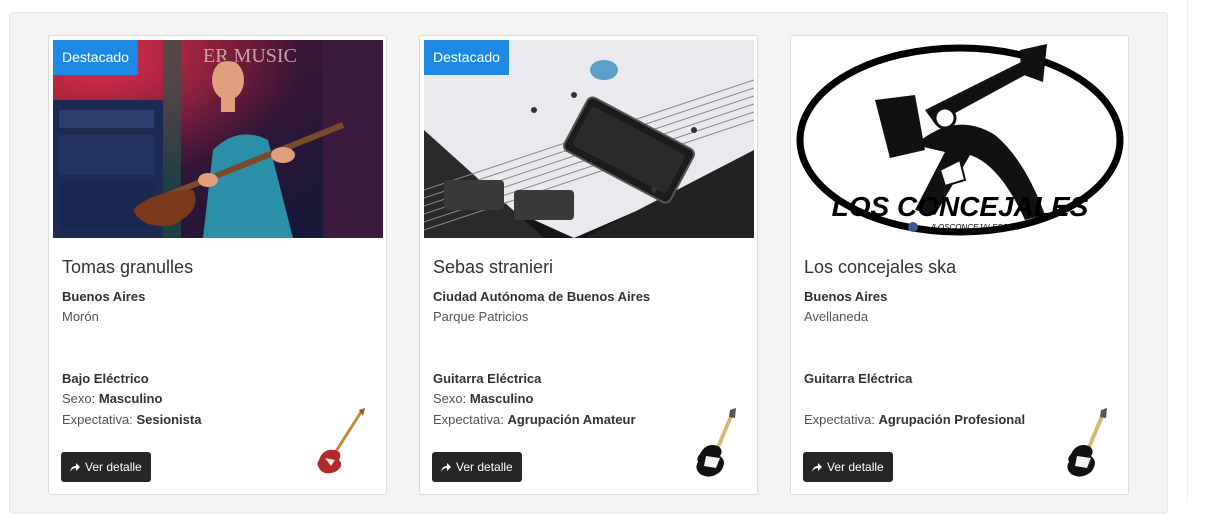 The image size is (1206, 514). What do you see at coordinates (960, 206) in the screenshot?
I see `logo-title: LOS CONCEJALES` at bounding box center [960, 206].